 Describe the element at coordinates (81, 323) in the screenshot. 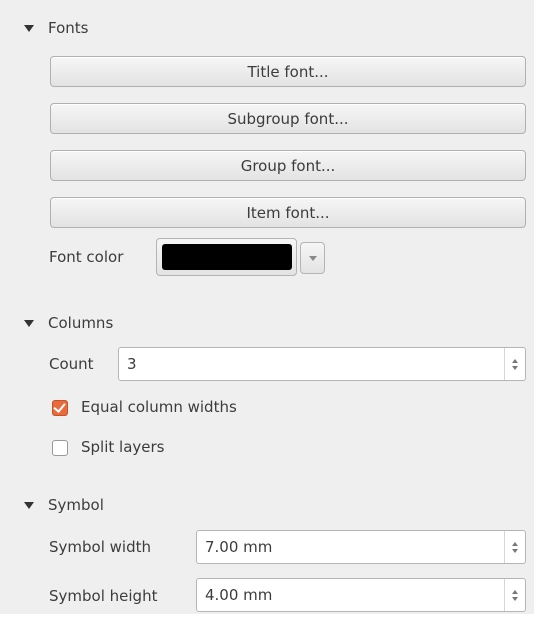

I see `columns-group-title: Columns` at that location.